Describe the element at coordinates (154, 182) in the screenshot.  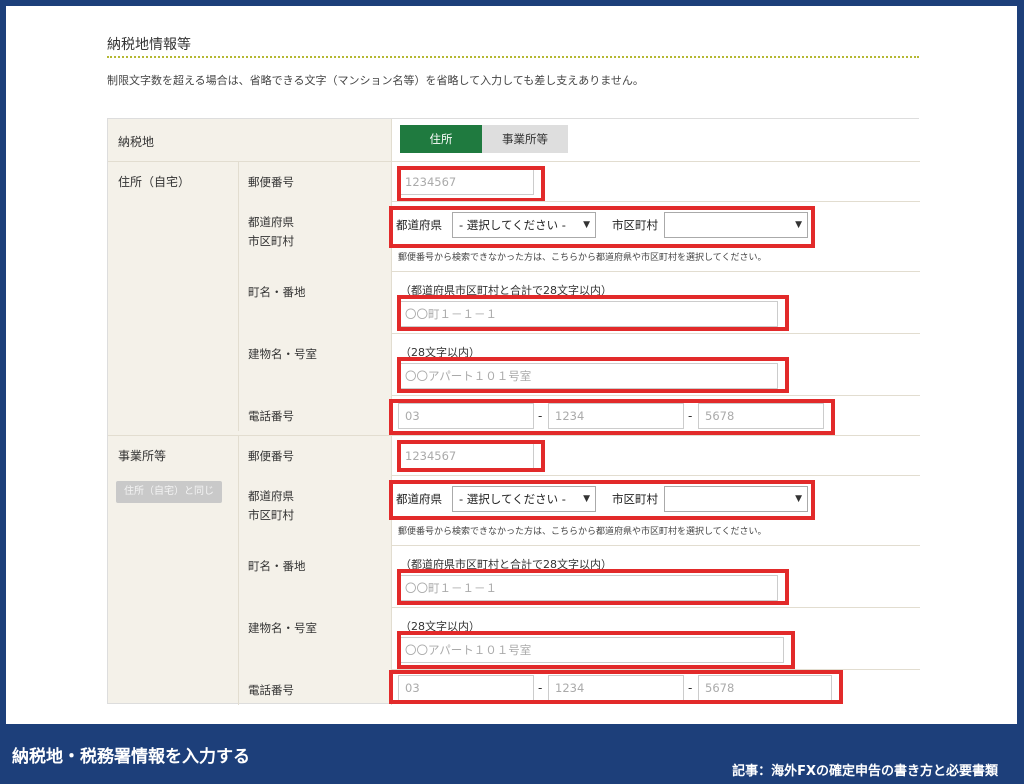
I see `home-group-label: 住所（自宅）` at that location.